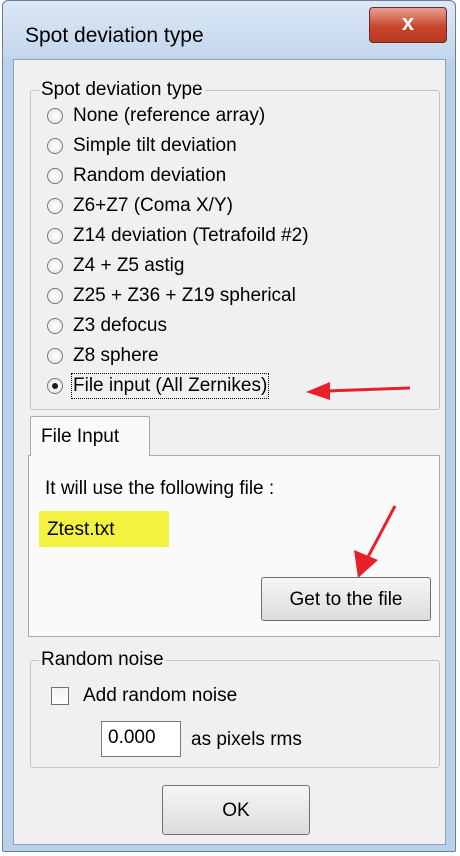 The height and width of the screenshot is (856, 460). I want to click on ok-button: OK, so click(236, 810).